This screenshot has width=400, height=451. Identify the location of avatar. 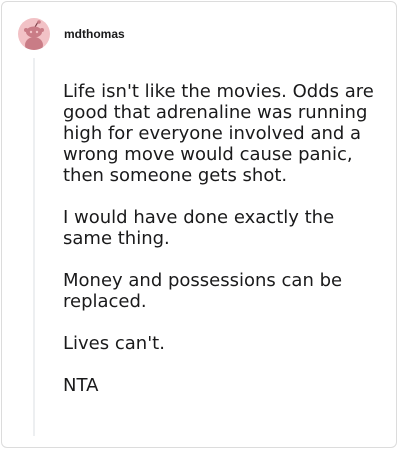
(34, 34).